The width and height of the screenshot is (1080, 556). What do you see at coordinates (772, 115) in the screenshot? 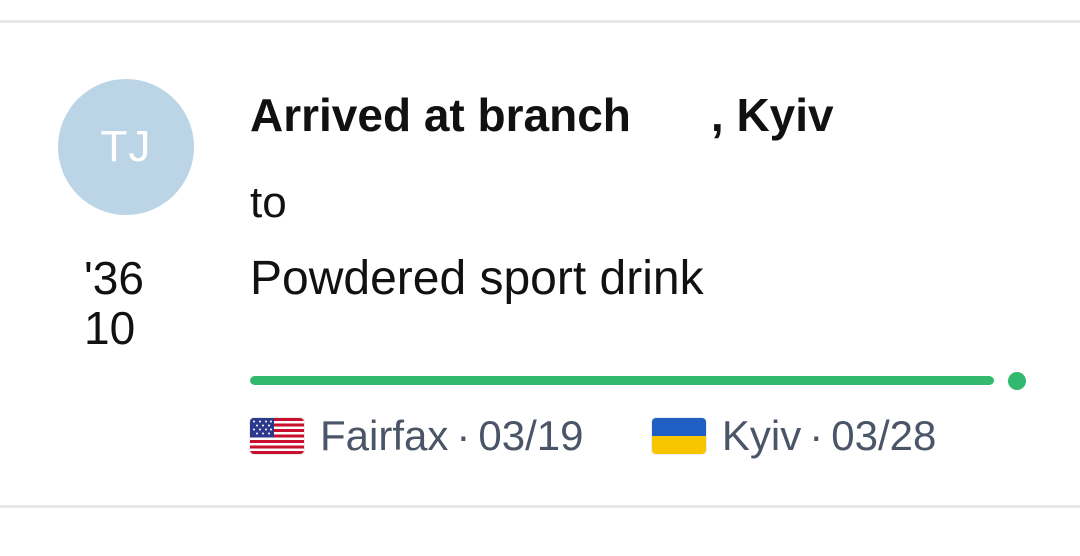
I see `status-suffix: , Kyiv` at bounding box center [772, 115].